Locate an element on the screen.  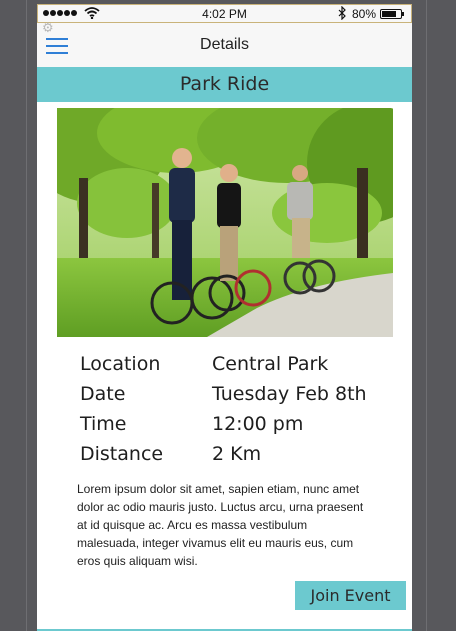
nav-bar: ⚙ Details is located at coordinates (224, 44).